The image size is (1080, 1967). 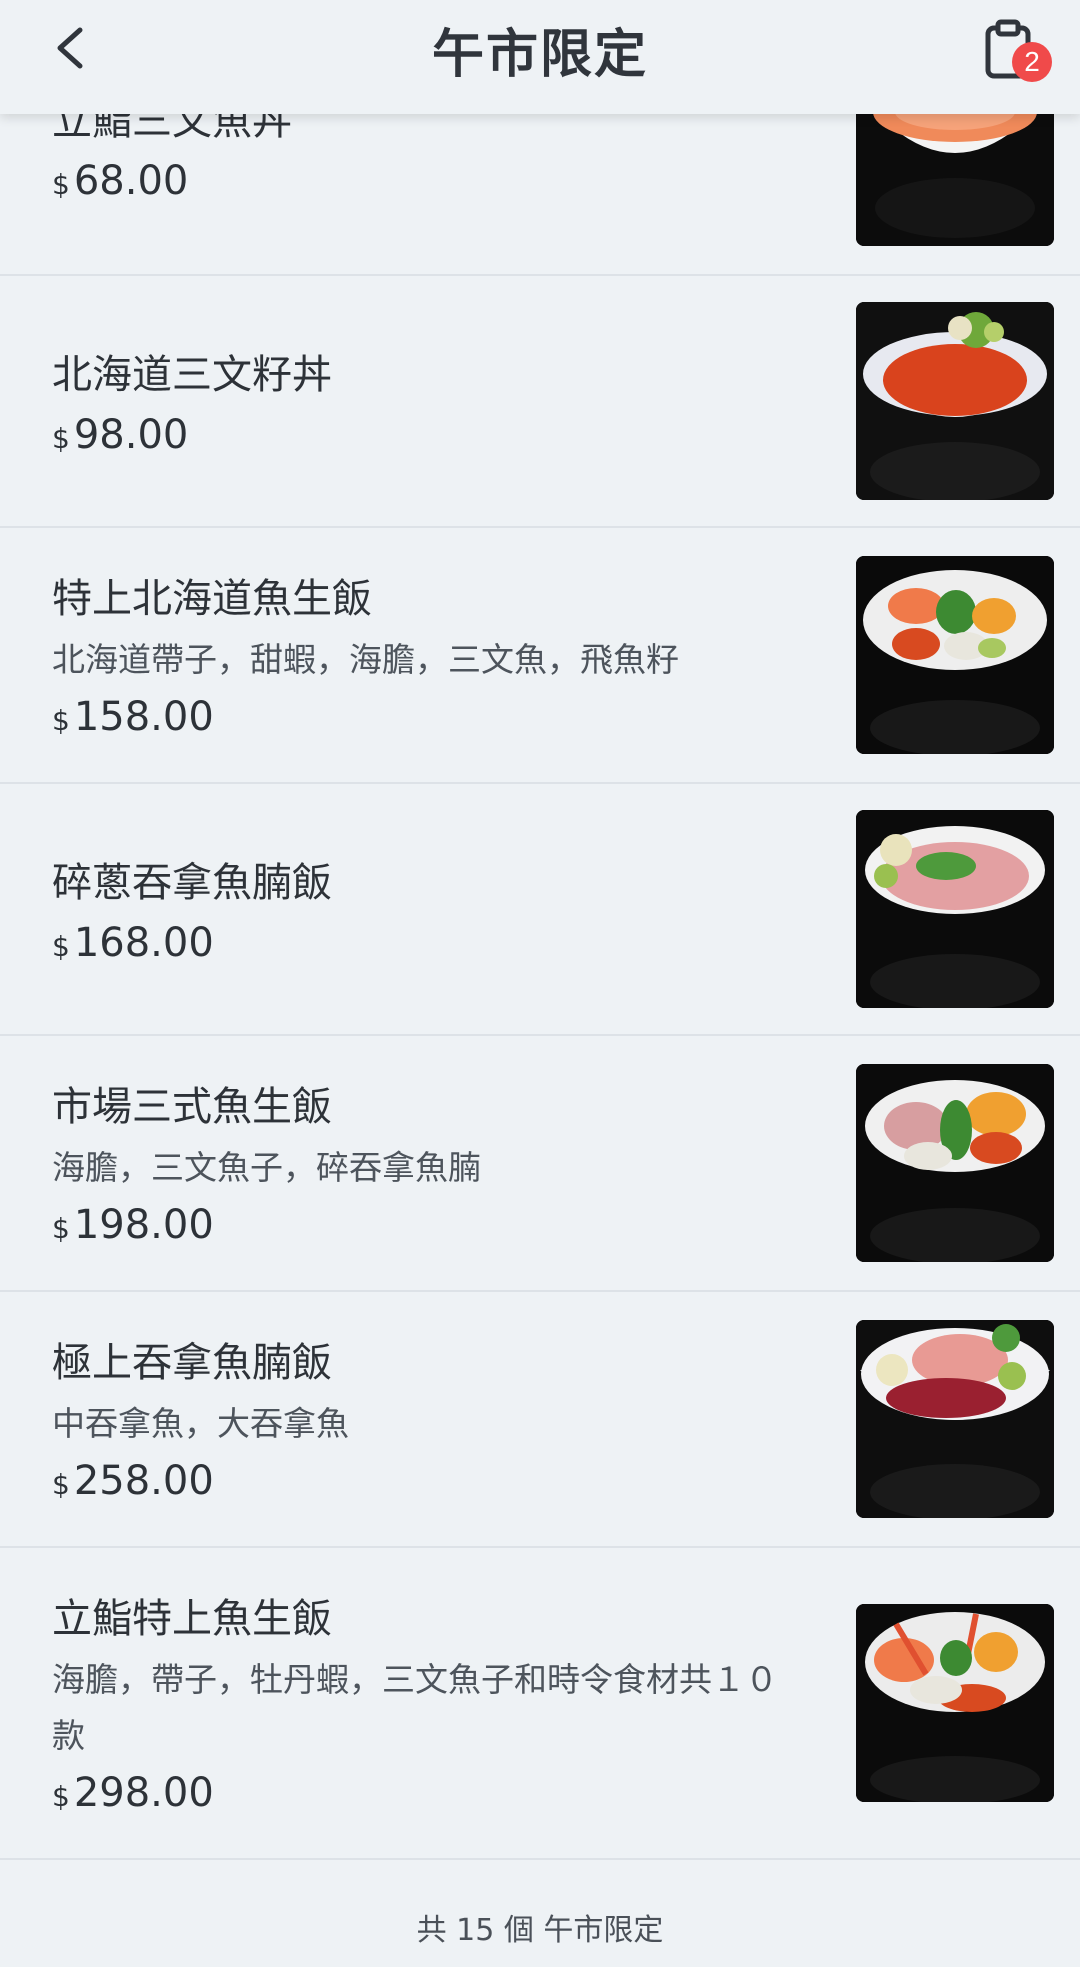 What do you see at coordinates (192, 883) in the screenshot?
I see `item-name: 碎蔥吞拿魚腩飯` at bounding box center [192, 883].